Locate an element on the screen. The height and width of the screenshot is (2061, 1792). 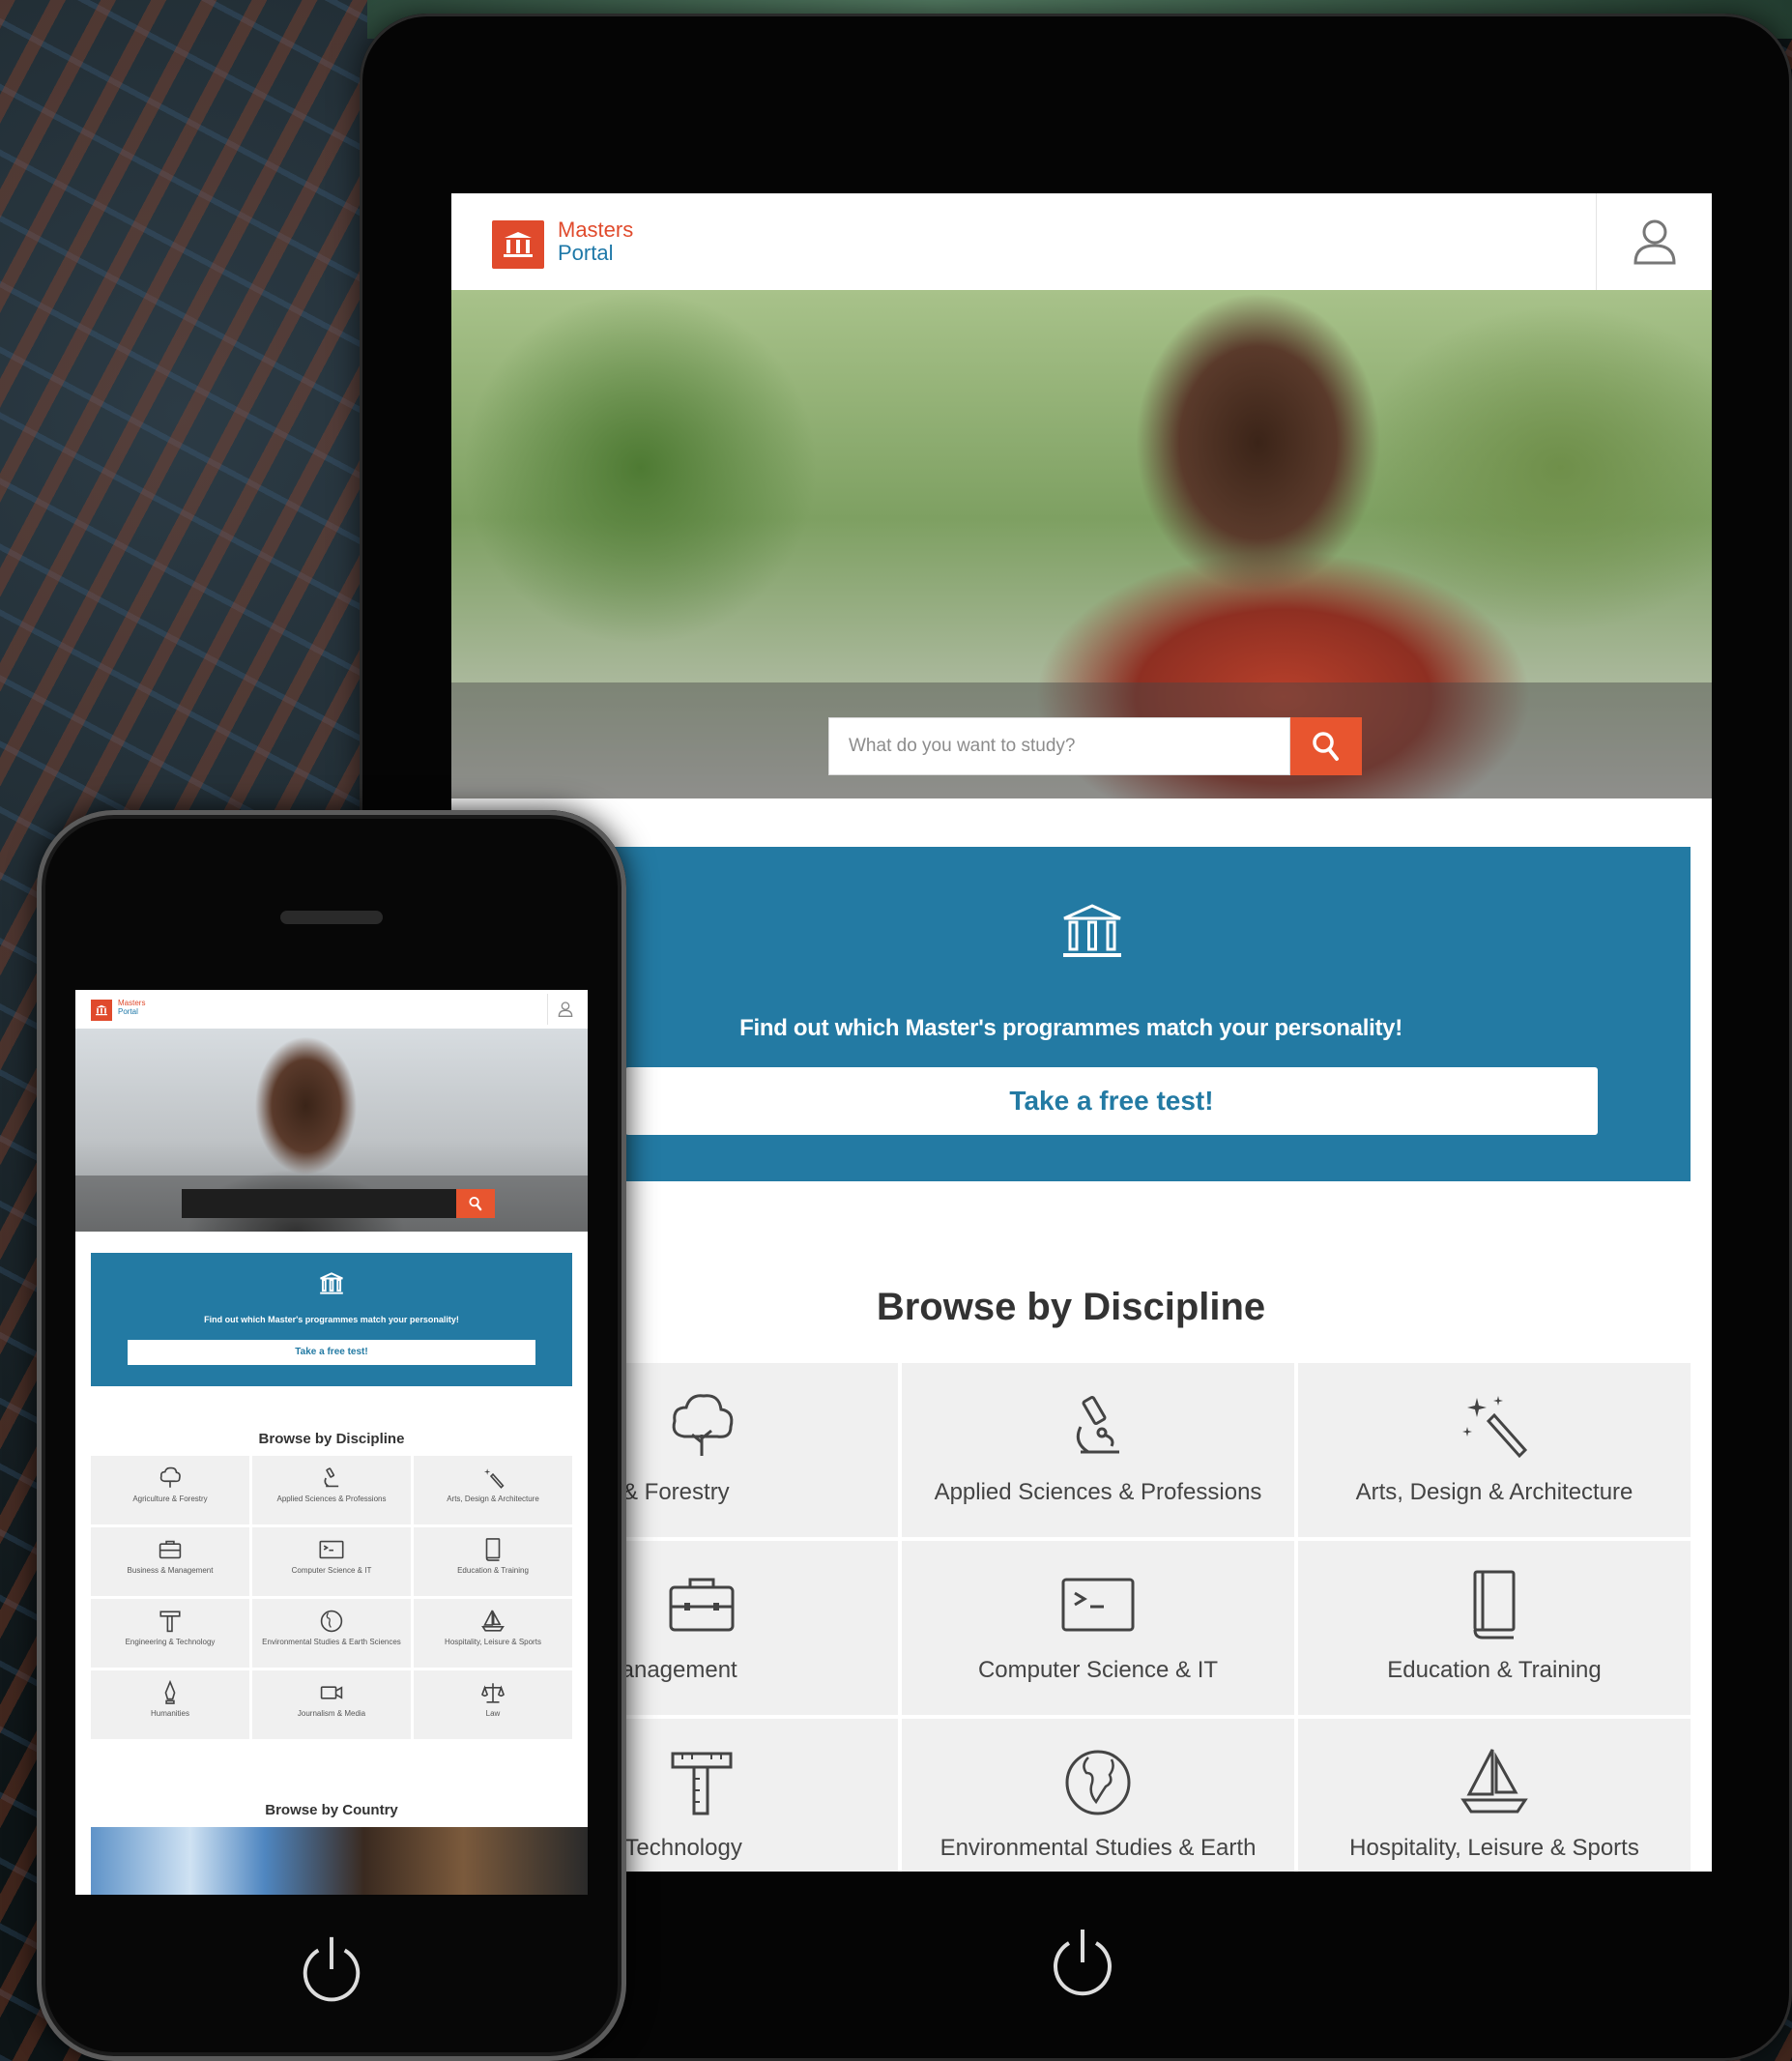
search-input: What do you want to study? is located at coordinates (1059, 746).